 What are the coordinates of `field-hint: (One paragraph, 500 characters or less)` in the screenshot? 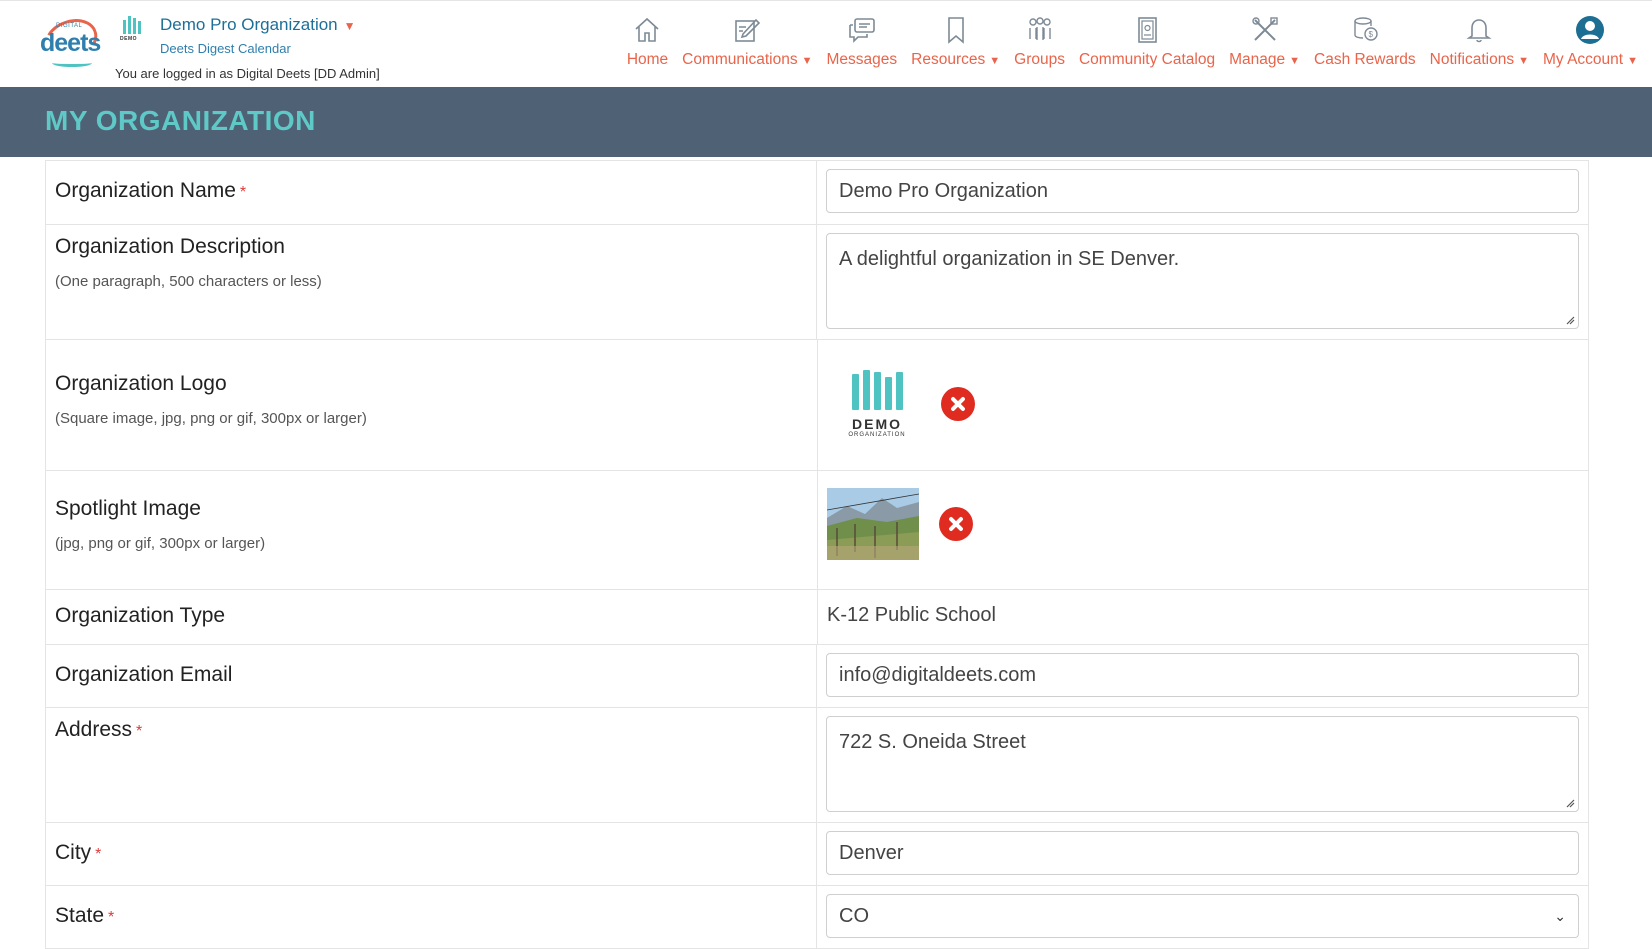 It's located at (188, 281).